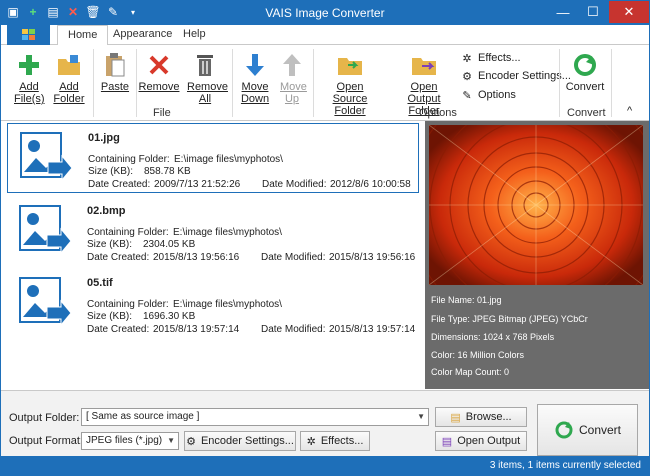  I want to click on add-folder-button: Add Folder, so click(69, 78).